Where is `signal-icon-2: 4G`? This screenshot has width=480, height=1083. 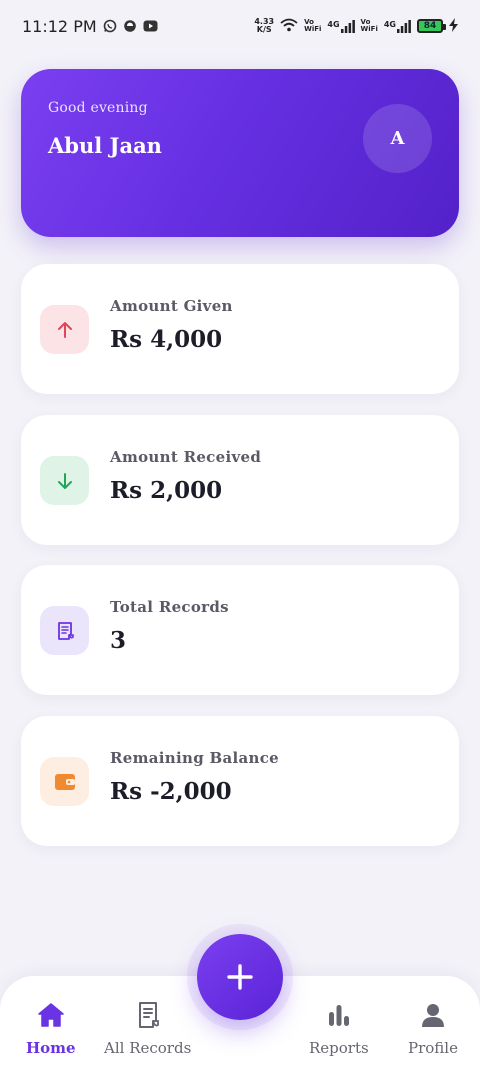
signal-icon-2: 4G is located at coordinates (397, 26).